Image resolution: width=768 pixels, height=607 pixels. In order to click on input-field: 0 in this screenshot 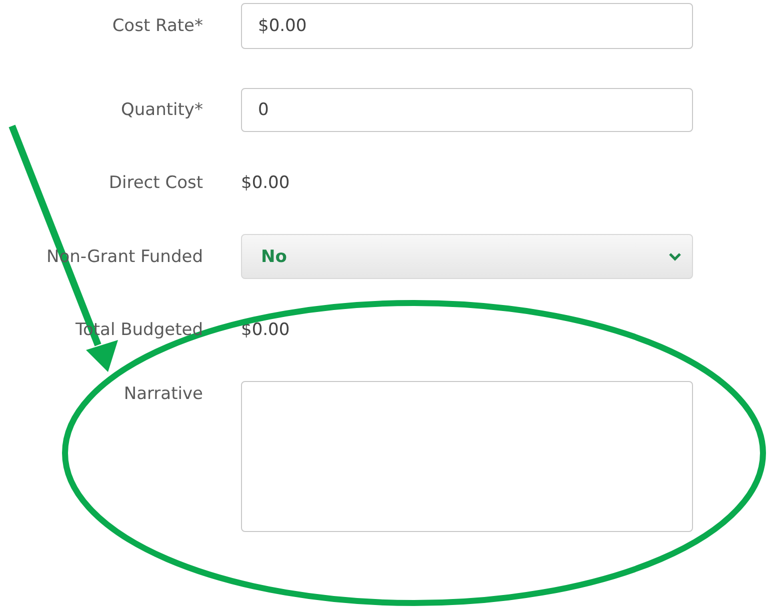, I will do `click(467, 110)`.